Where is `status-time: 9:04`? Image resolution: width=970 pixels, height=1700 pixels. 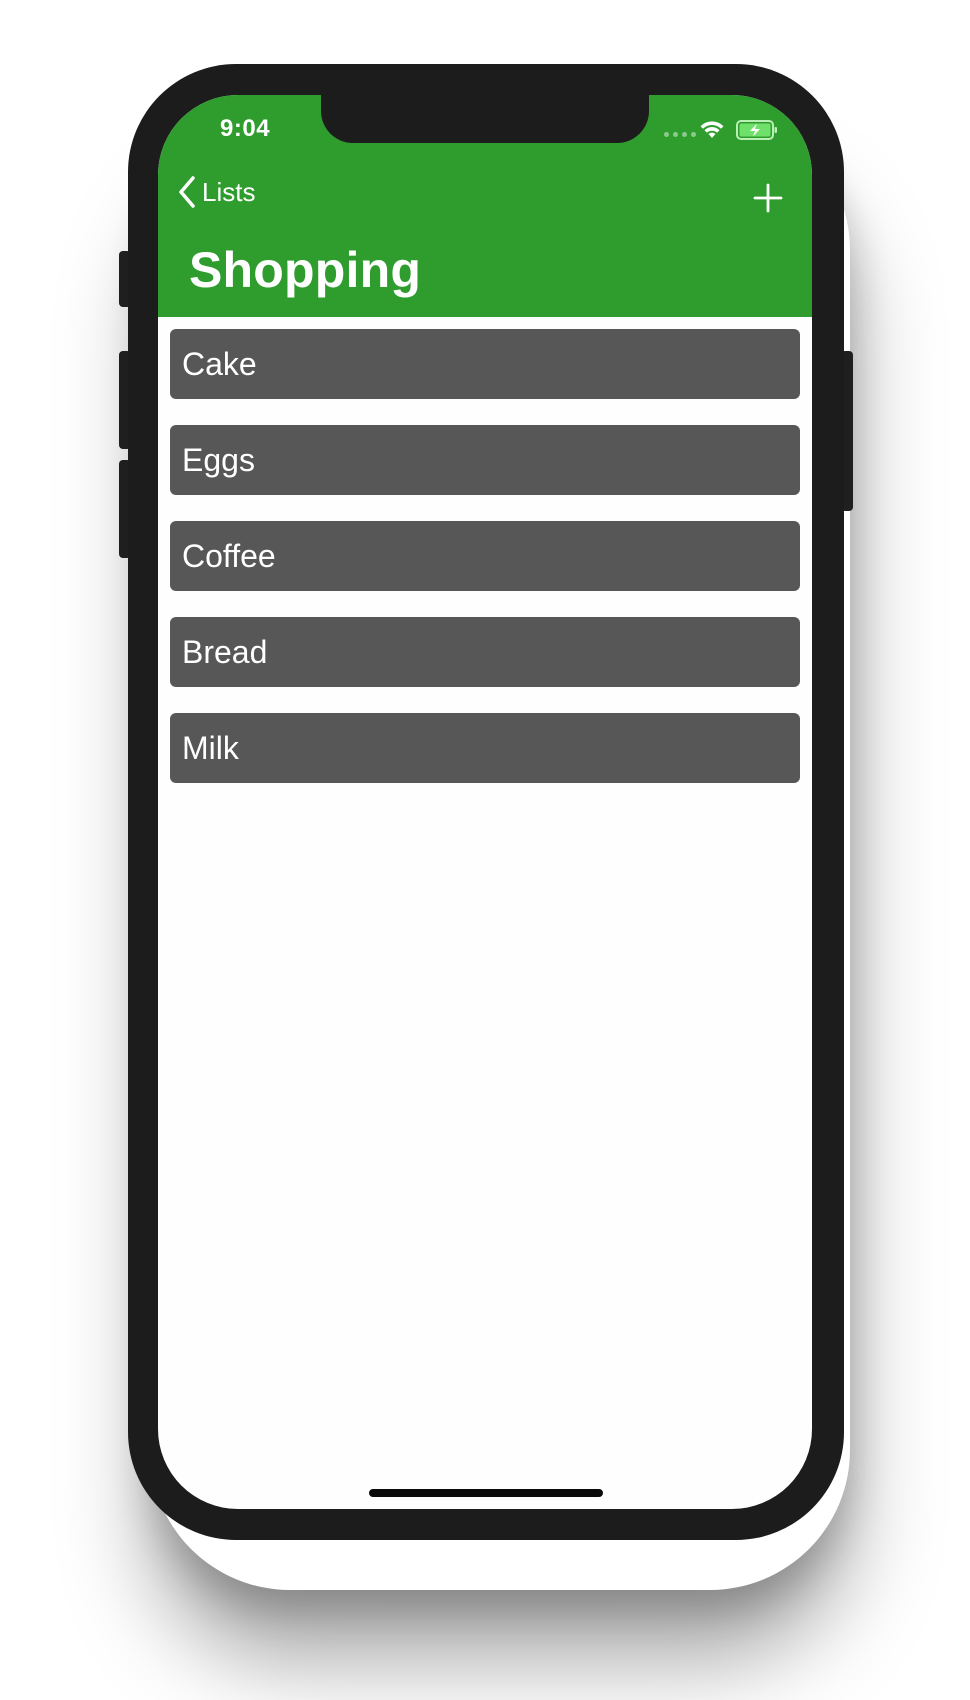 status-time: 9:04 is located at coordinates (245, 128).